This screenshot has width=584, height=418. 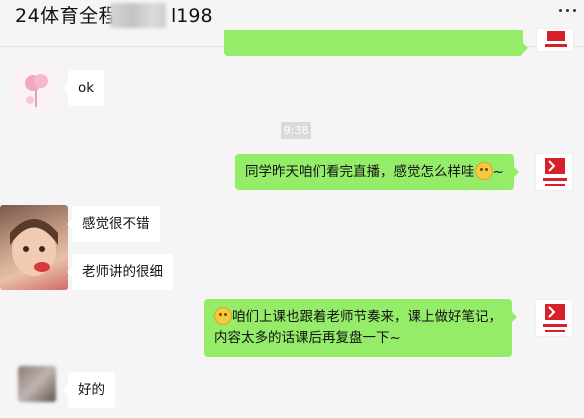 I want to click on message-text: 感觉很不错, so click(x=116, y=224).